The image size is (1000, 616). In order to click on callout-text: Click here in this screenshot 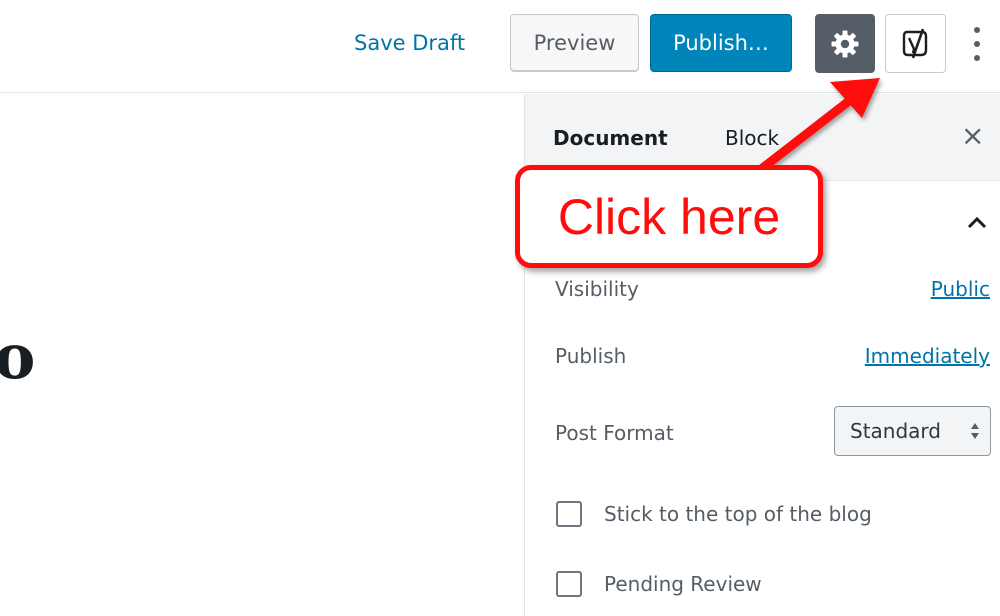, I will do `click(669, 216)`.